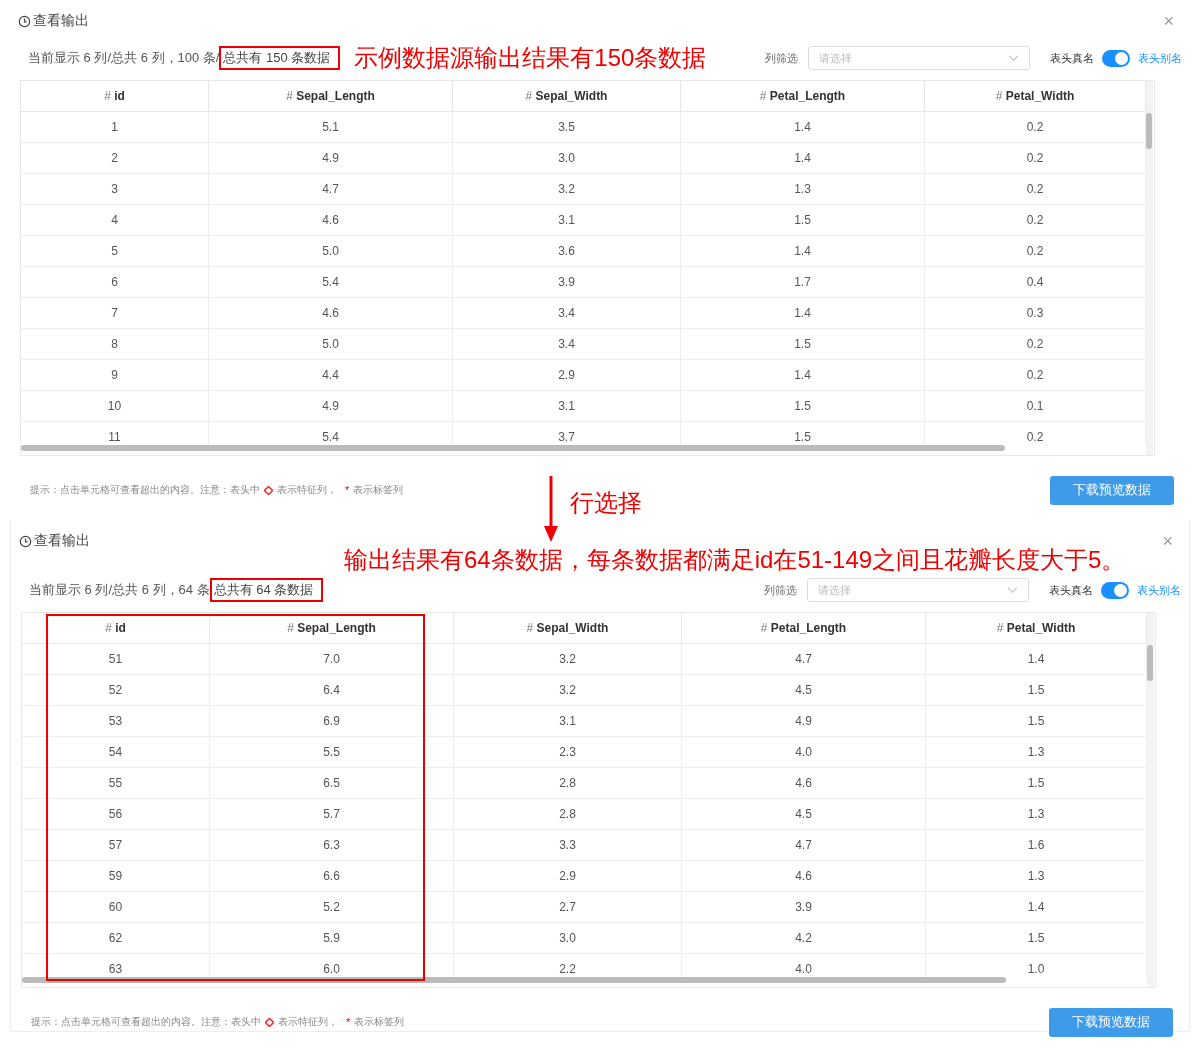 The width and height of the screenshot is (1200, 1055). What do you see at coordinates (266, 590) in the screenshot?
I see `total-count: 总共有 64 条数据` at bounding box center [266, 590].